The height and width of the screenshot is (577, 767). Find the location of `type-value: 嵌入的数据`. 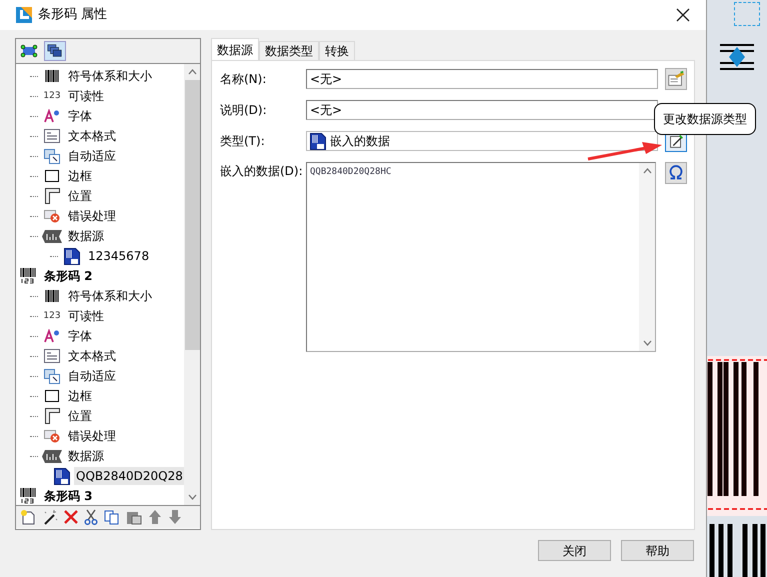

type-value: 嵌入的数据 is located at coordinates (360, 141).